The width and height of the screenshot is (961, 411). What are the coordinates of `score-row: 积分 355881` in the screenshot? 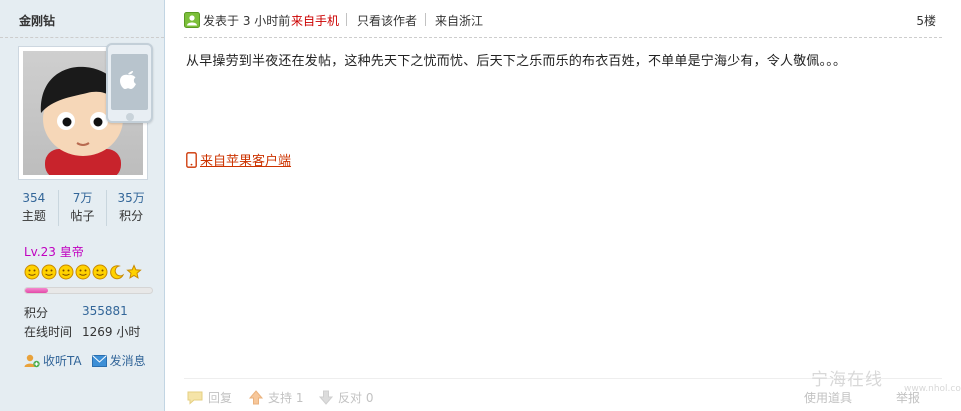 It's located at (76, 312).